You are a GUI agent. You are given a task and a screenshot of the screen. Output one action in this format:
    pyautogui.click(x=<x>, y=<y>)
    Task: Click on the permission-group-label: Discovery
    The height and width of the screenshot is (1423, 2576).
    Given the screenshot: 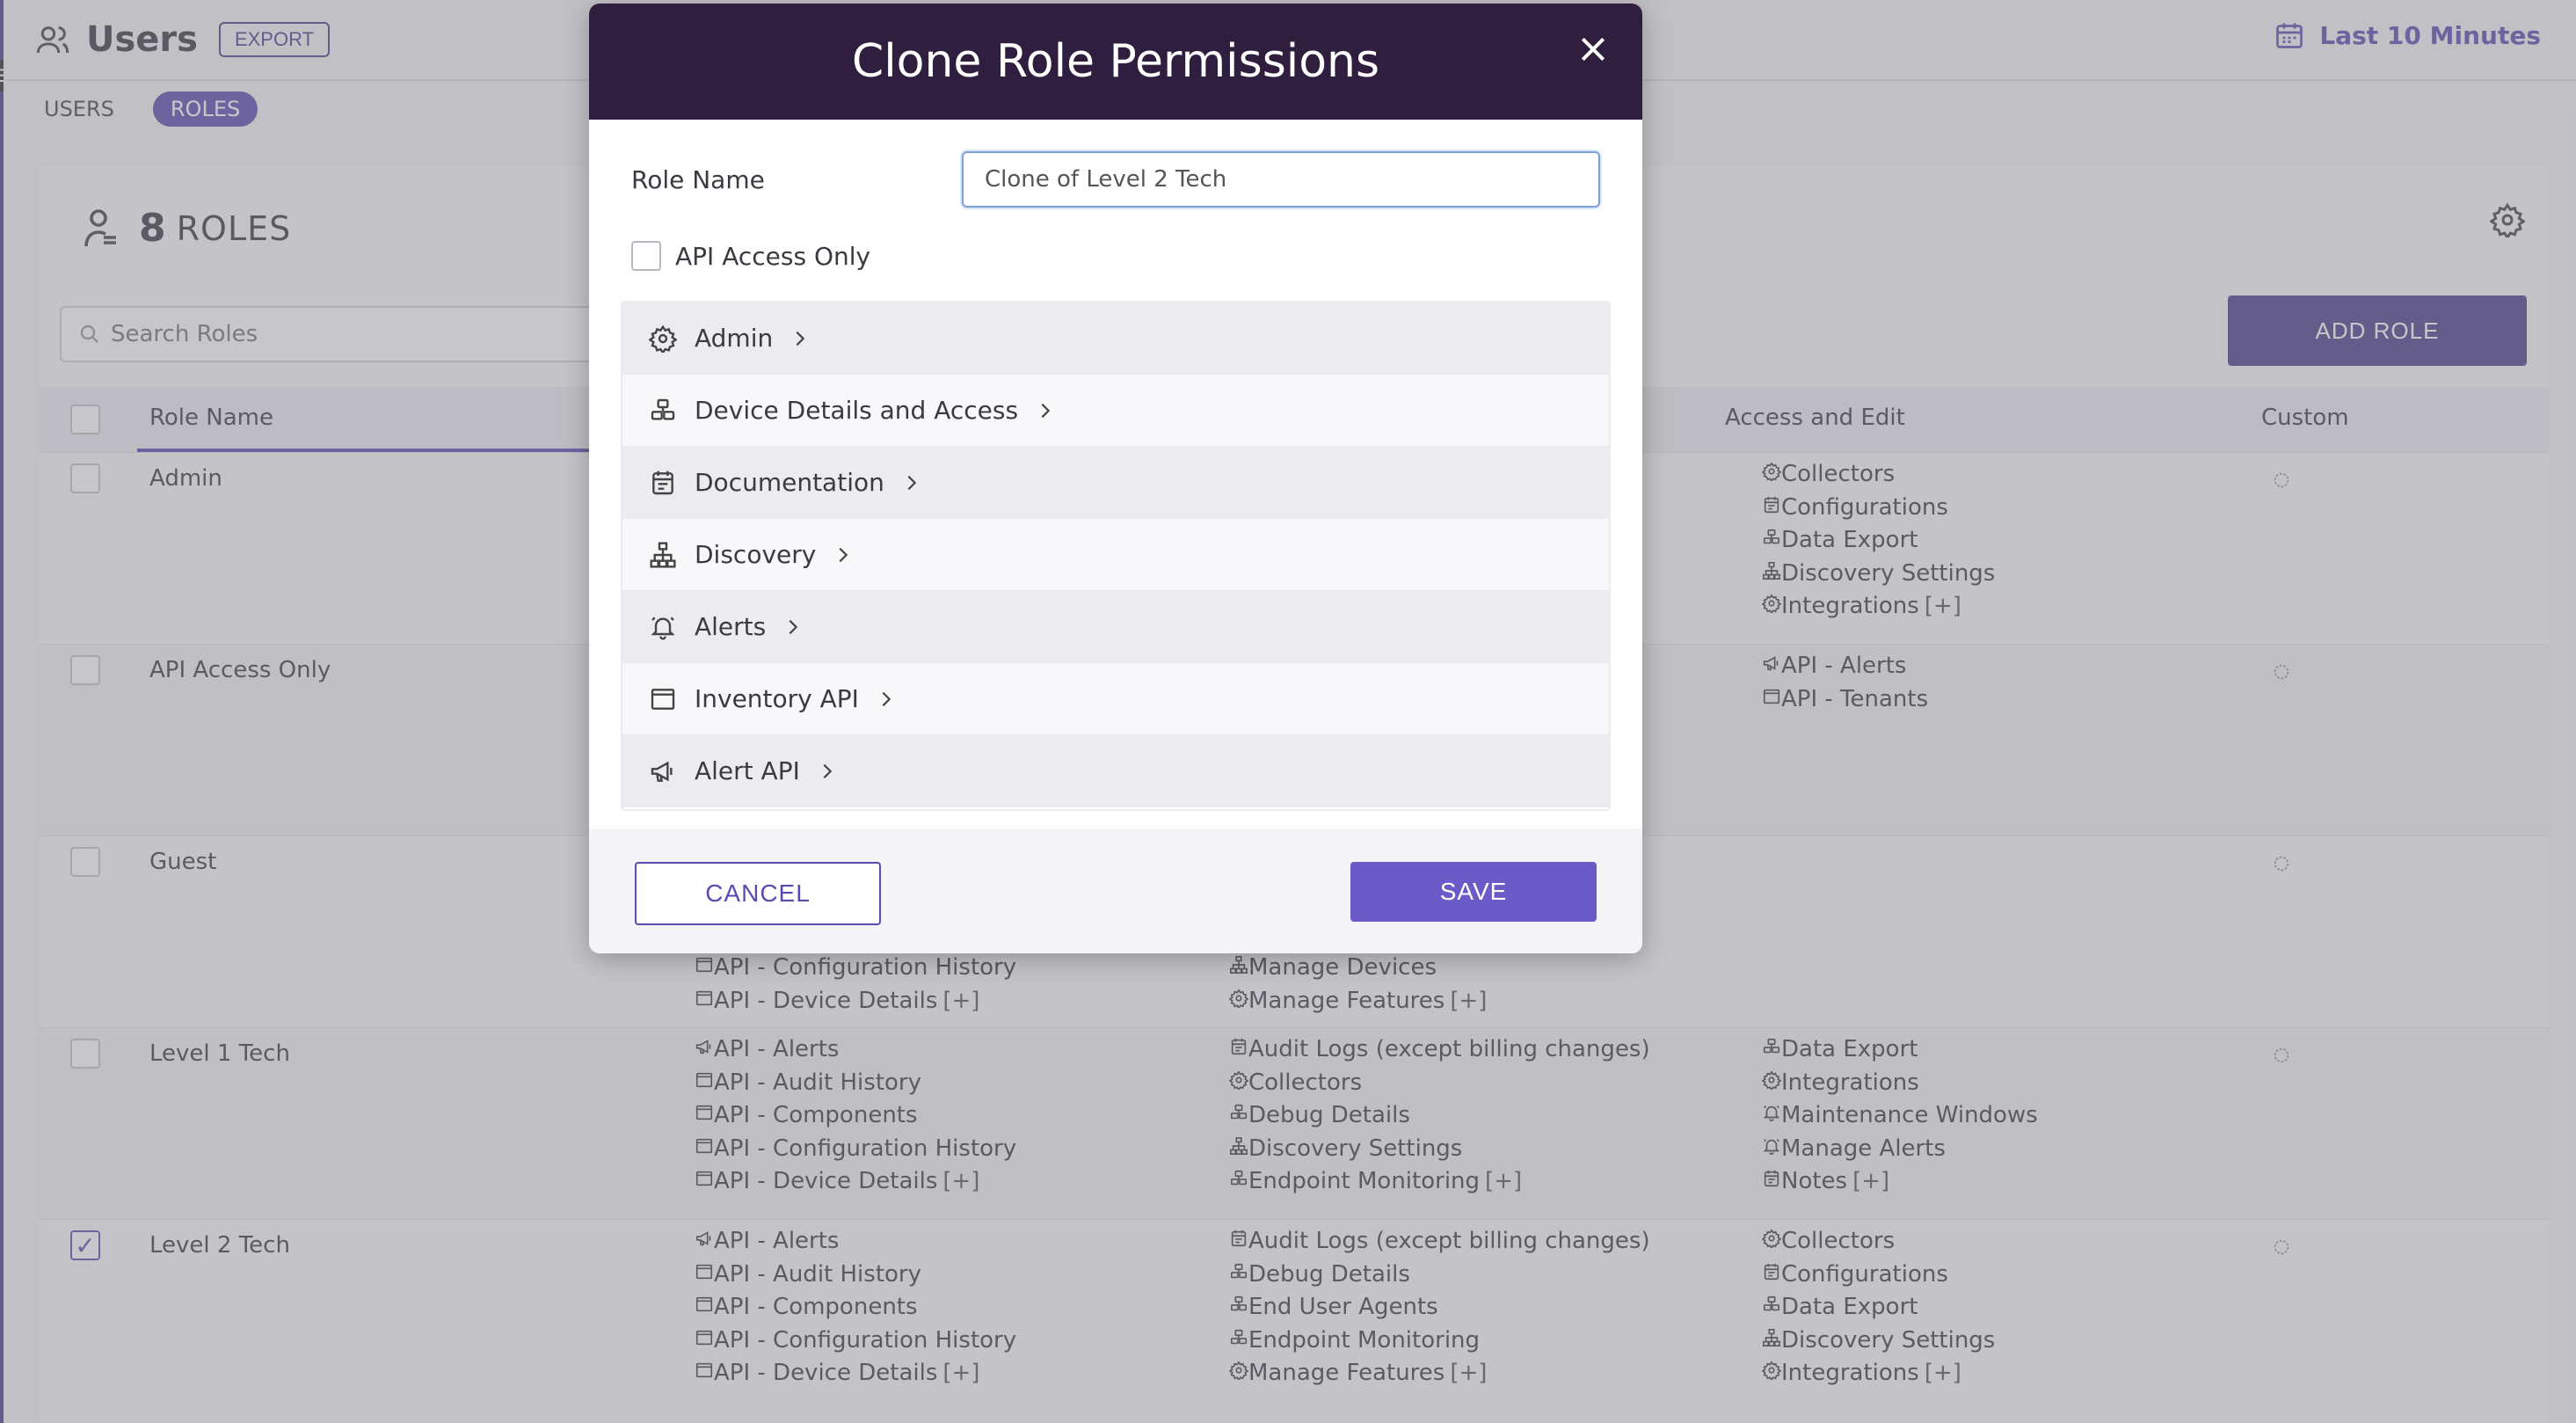 What is the action you would take?
    pyautogui.click(x=756, y=554)
    